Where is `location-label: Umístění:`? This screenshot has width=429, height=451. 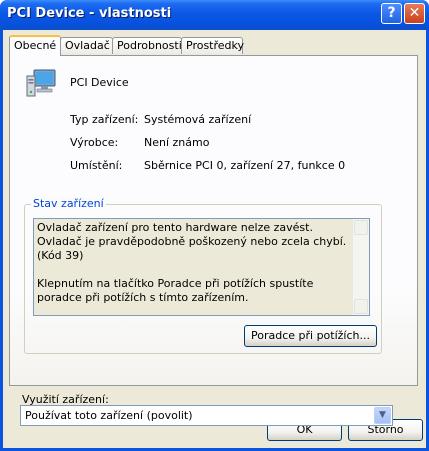 location-label: Umístění: is located at coordinates (96, 165).